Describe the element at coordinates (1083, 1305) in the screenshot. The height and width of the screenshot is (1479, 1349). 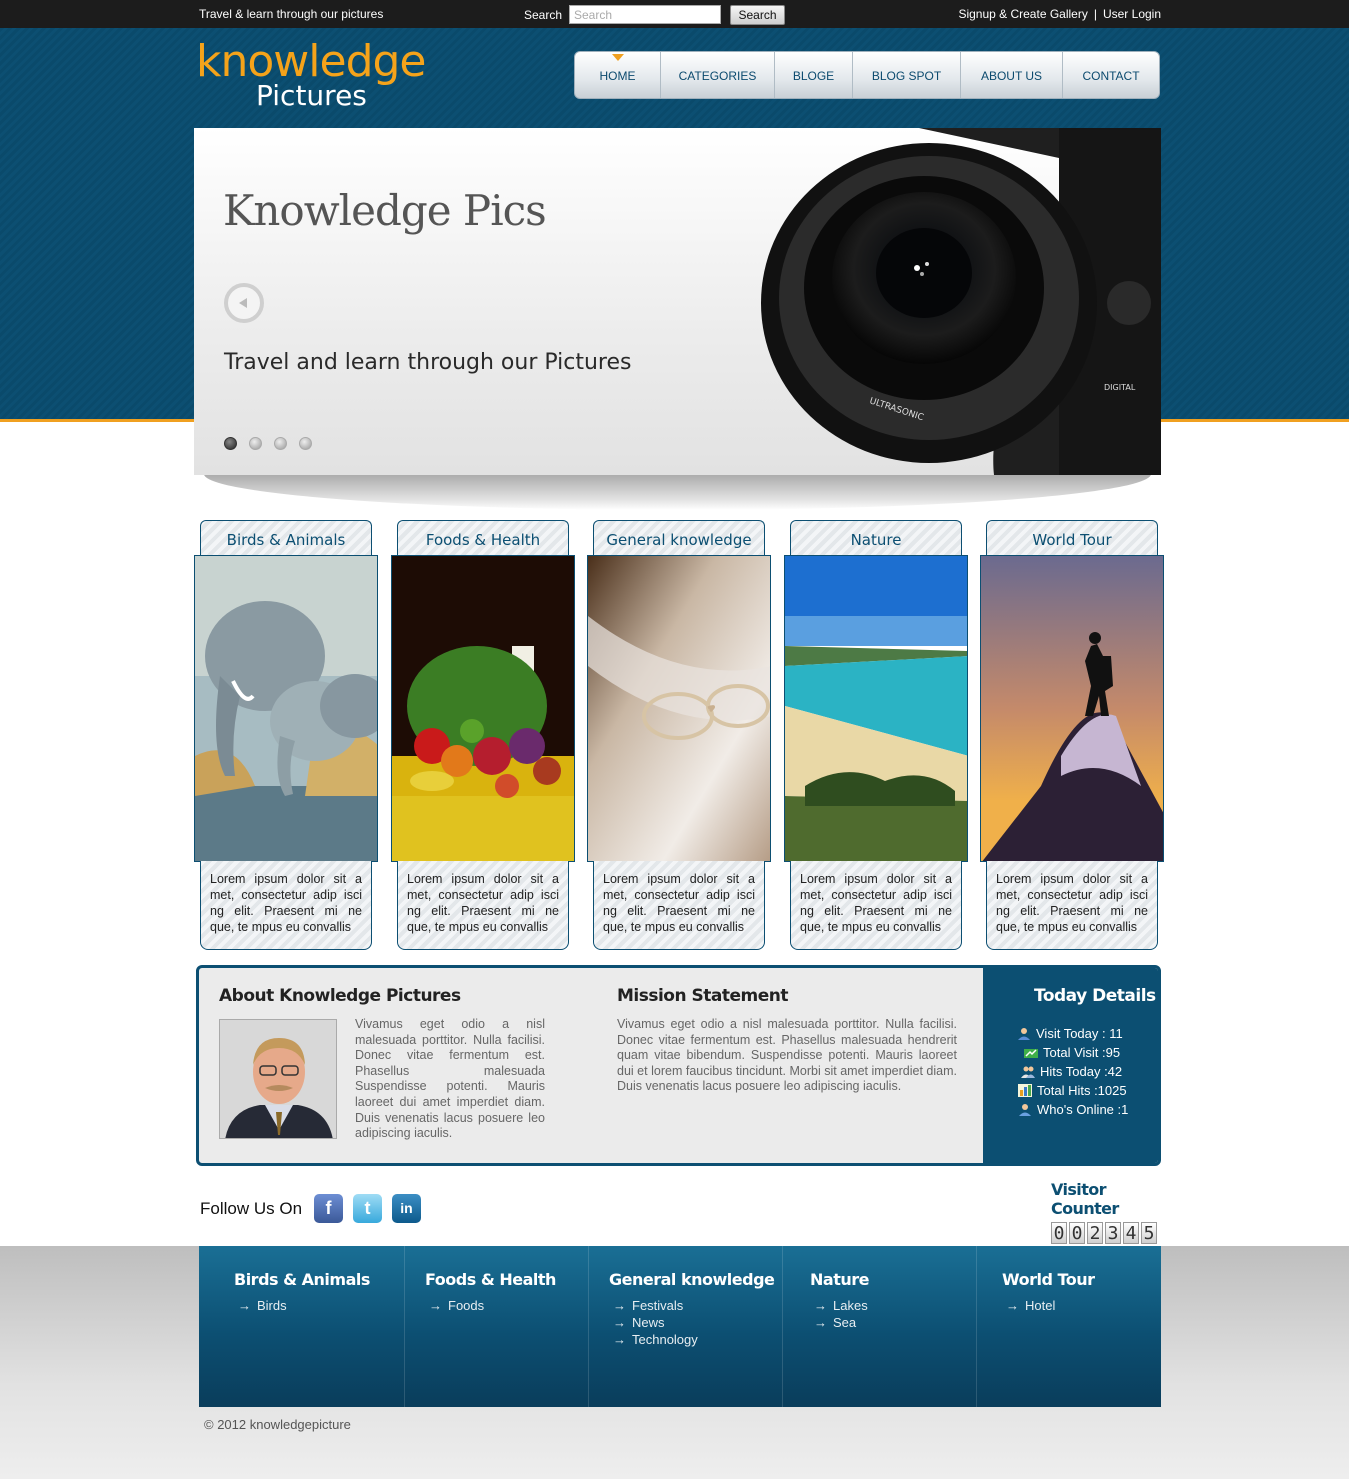
I see `footer-link: → Hotel` at that location.